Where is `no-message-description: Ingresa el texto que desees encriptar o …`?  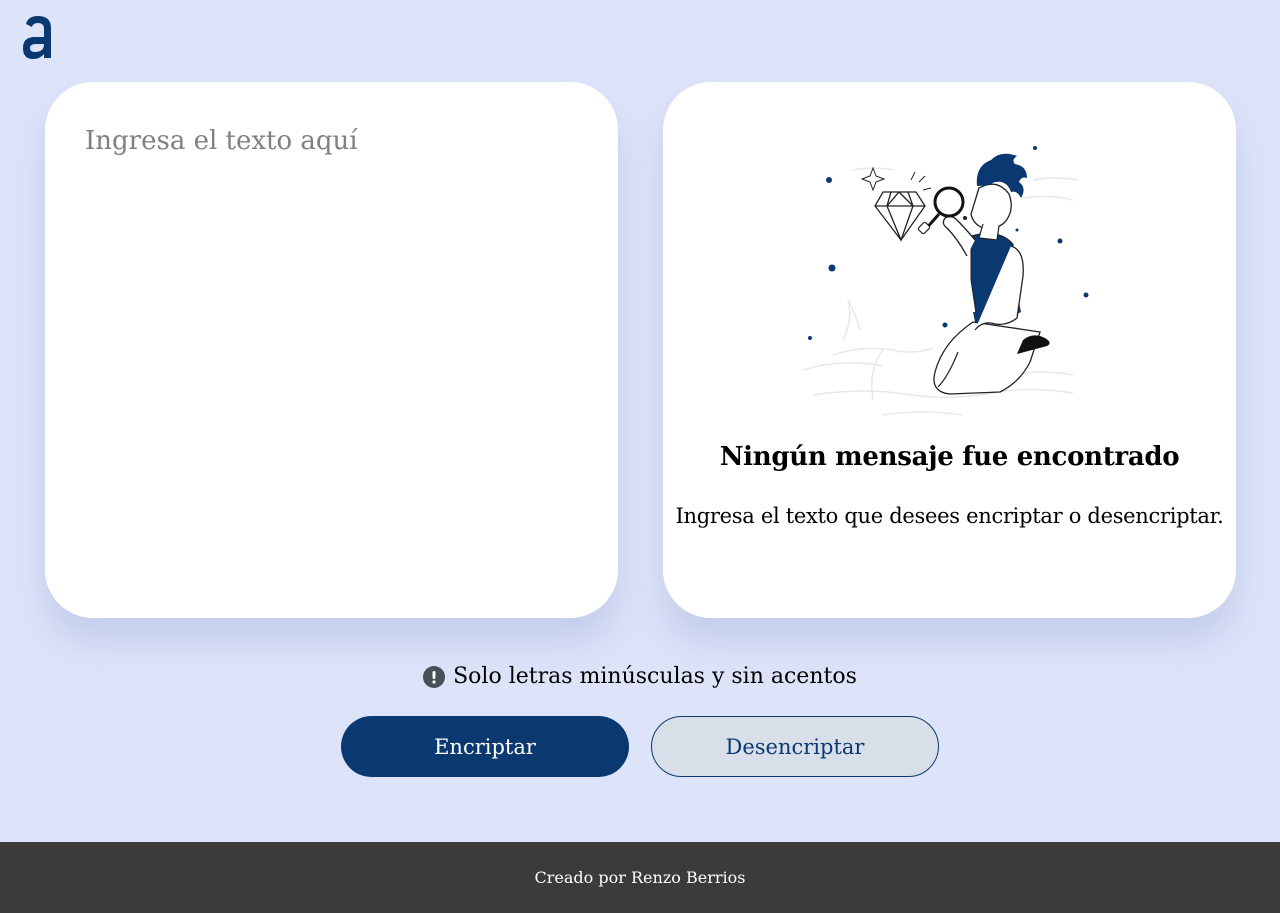 no-message-description: Ingresa el texto que desees encriptar o … is located at coordinates (949, 516).